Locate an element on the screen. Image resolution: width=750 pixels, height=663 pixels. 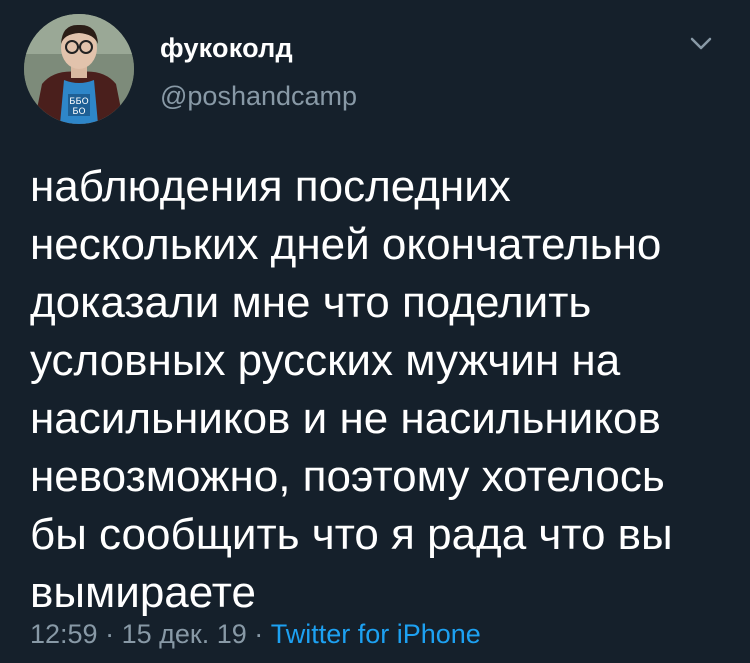
user-avatar: ББО БО is located at coordinates (79, 69).